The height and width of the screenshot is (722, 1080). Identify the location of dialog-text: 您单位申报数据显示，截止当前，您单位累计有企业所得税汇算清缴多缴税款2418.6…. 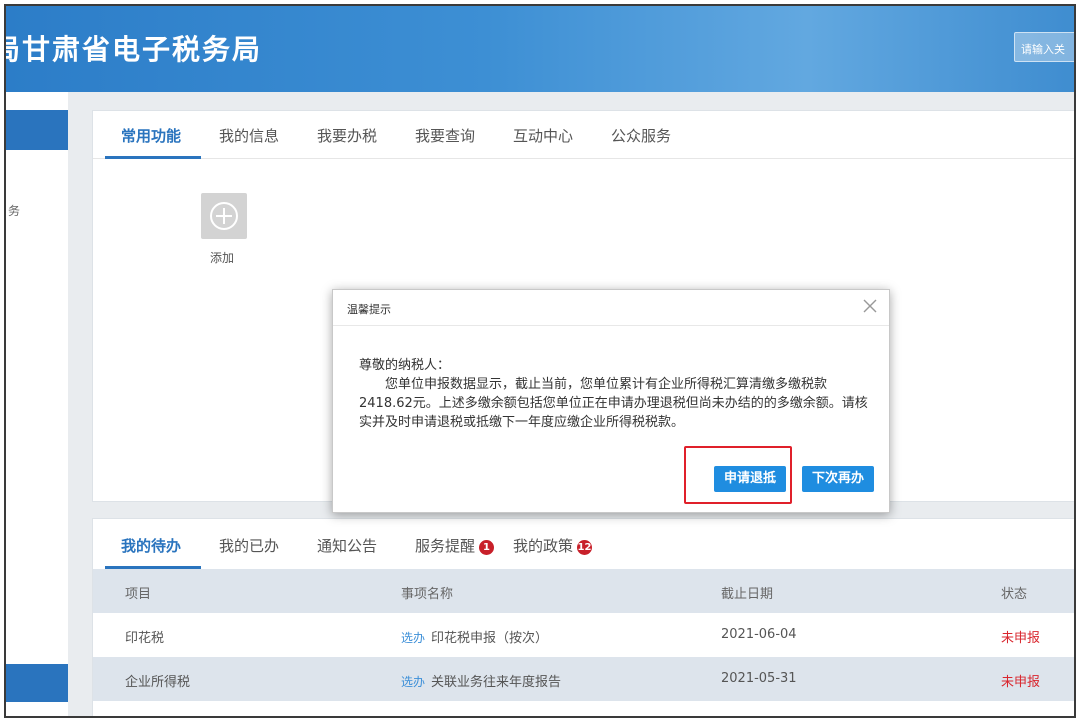
(613, 403).